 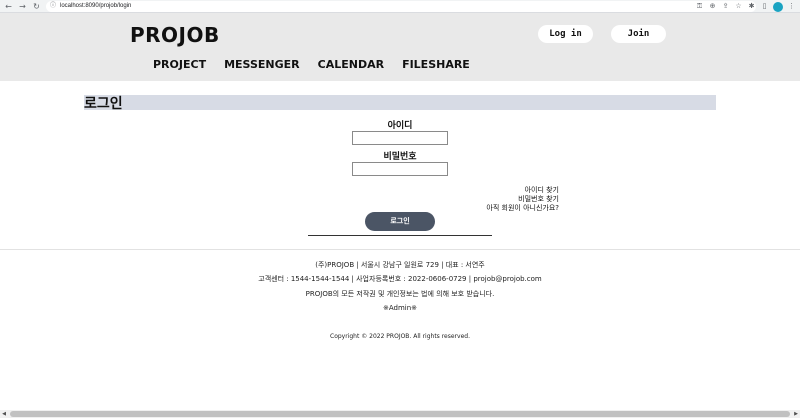 What do you see at coordinates (262, 64) in the screenshot?
I see `nav-item-messenger: MESSENGER` at bounding box center [262, 64].